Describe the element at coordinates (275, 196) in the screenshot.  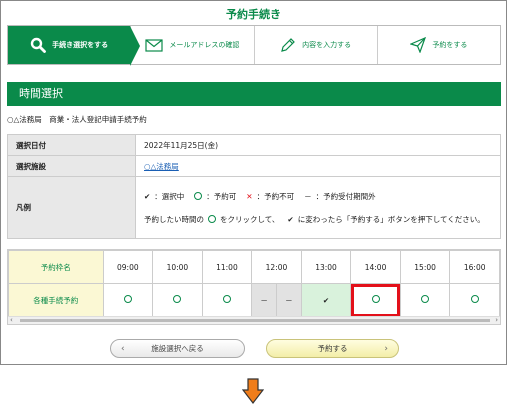
I see `legend-unavailable: ：予約不可` at that location.